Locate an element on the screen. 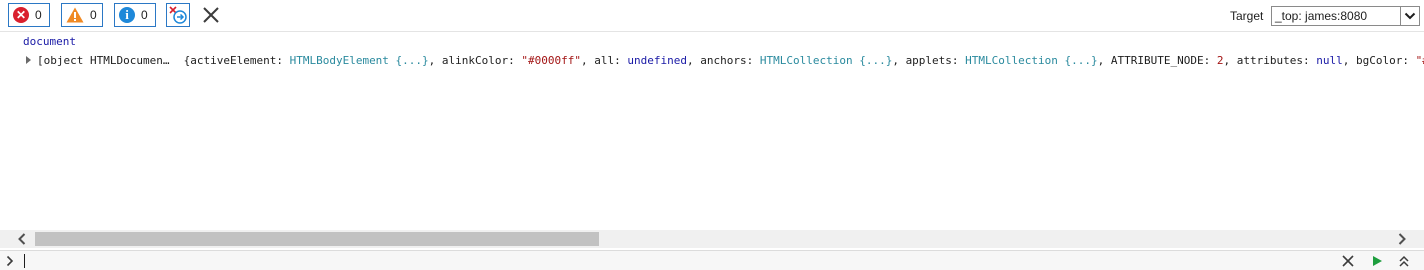  clear-on-navigate-icon is located at coordinates (178, 15).